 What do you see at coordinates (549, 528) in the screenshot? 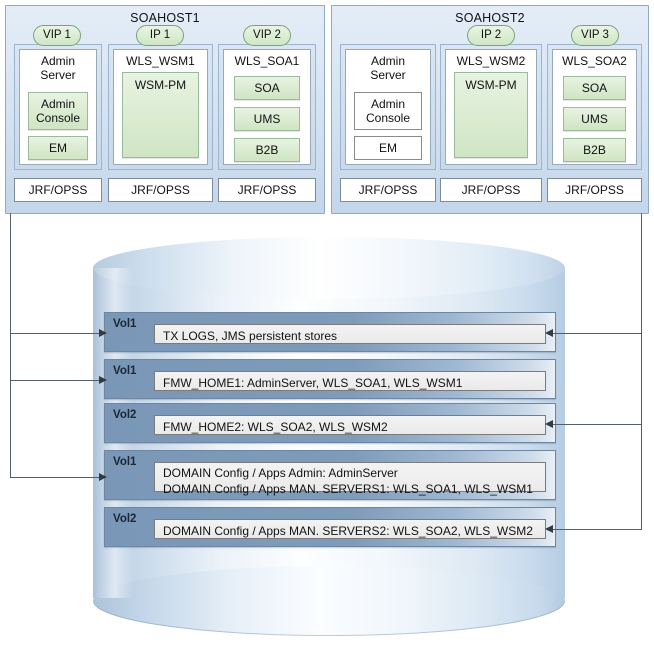
I see `arrowhead-soahost2-vol2-domainconfig` at bounding box center [549, 528].